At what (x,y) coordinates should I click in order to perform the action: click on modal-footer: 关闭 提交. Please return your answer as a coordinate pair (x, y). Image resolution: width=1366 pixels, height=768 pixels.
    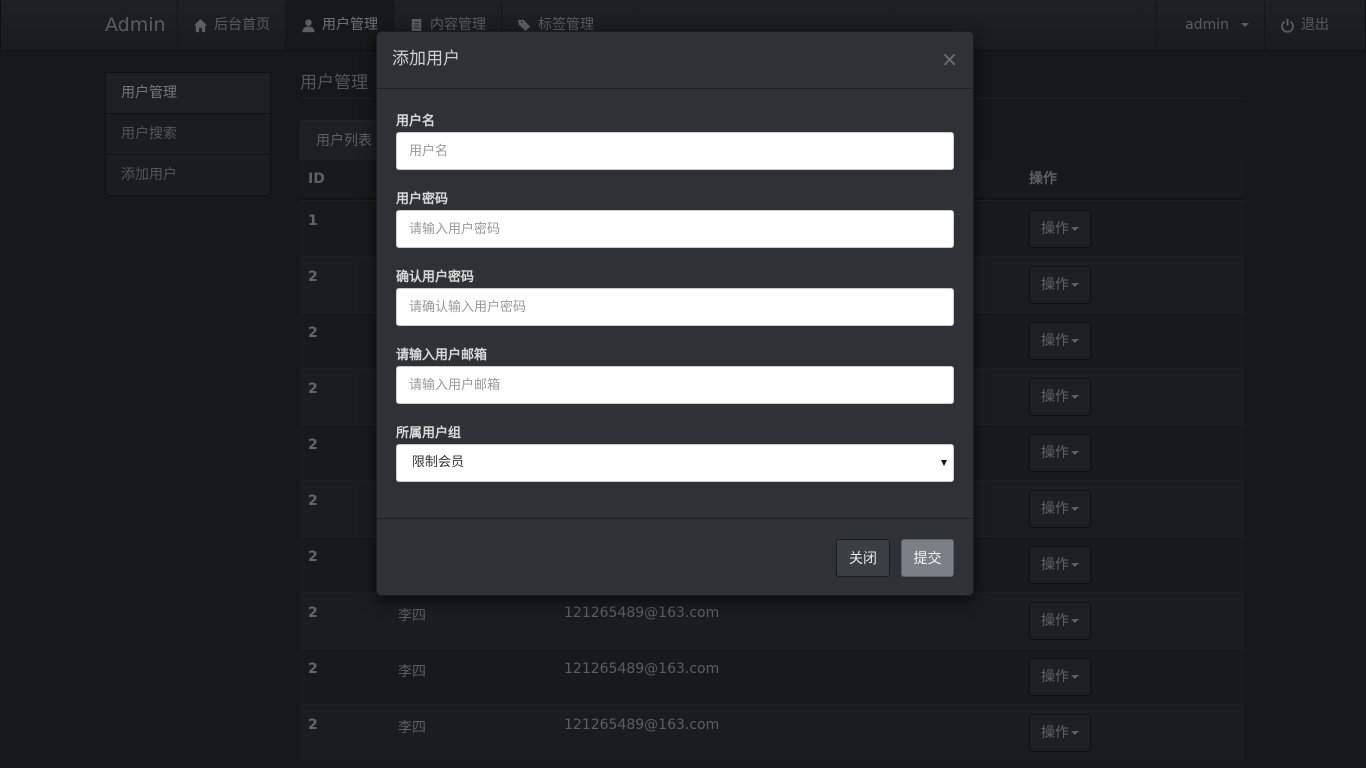
    Looking at the image, I should click on (675, 557).